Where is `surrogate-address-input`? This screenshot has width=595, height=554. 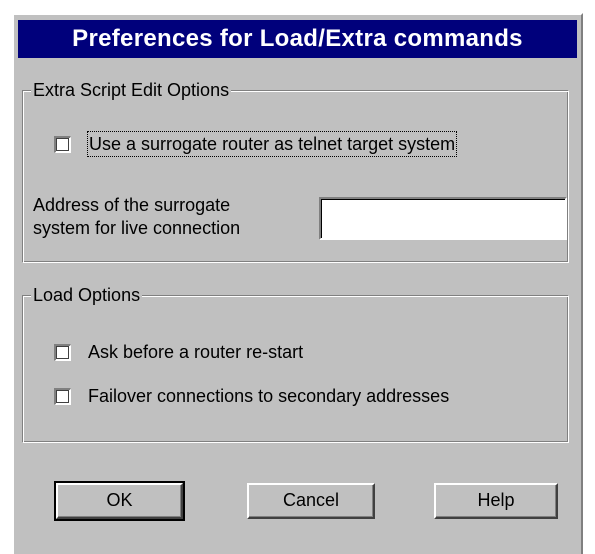 surrogate-address-input is located at coordinates (443, 218).